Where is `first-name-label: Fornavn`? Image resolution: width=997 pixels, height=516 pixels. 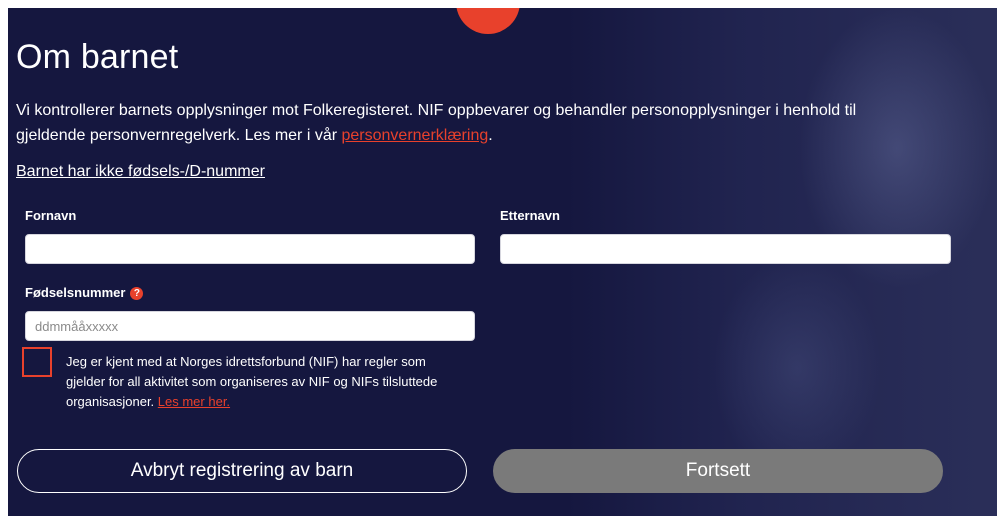 first-name-label: Fornavn is located at coordinates (51, 215).